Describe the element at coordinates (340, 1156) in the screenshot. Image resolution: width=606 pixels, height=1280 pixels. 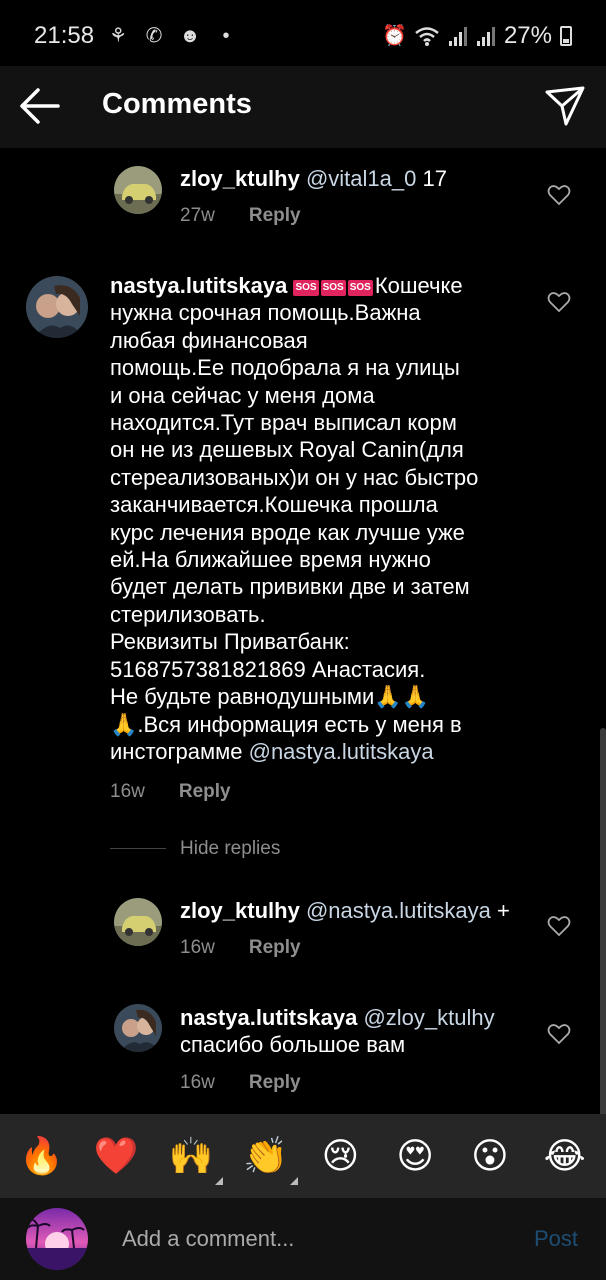
I see `crying-emoji-button: 😢` at that location.